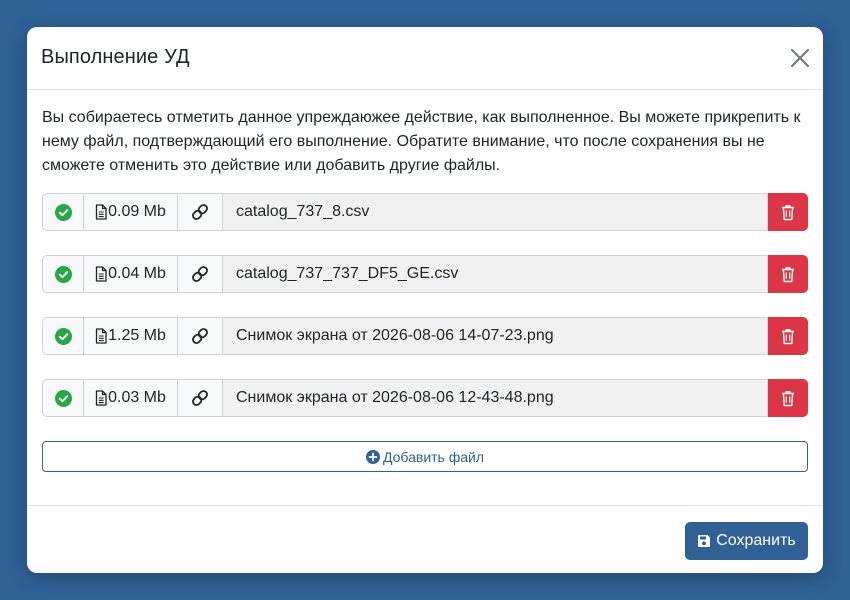 Image resolution: width=850 pixels, height=600 pixels. I want to click on save-label: Сохранить, so click(756, 540).